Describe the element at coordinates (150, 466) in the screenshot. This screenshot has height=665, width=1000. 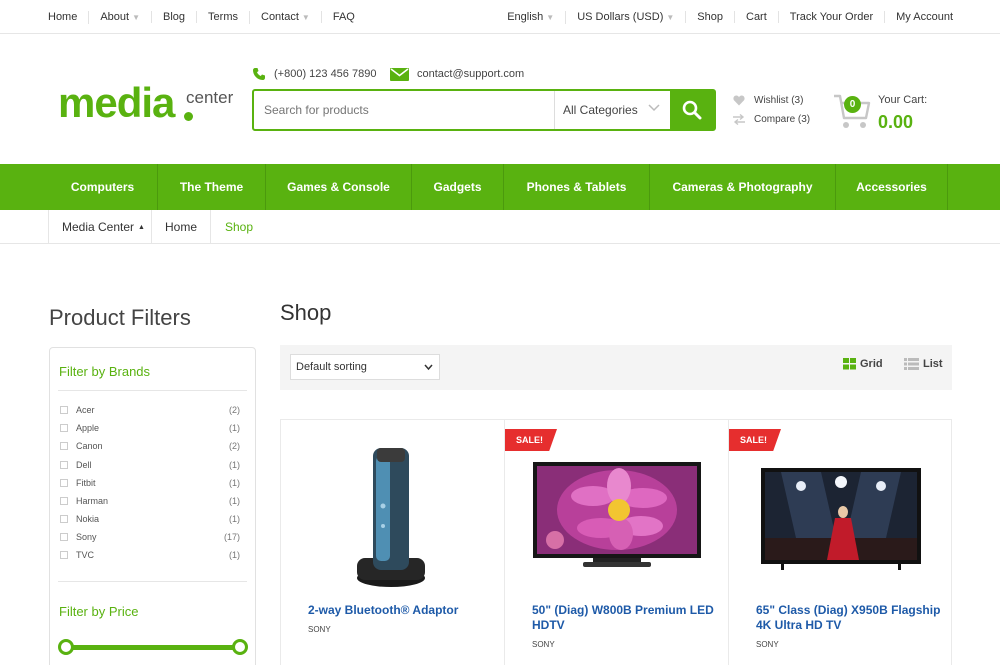
I see `brand-filter-item: Dell (1)` at that location.